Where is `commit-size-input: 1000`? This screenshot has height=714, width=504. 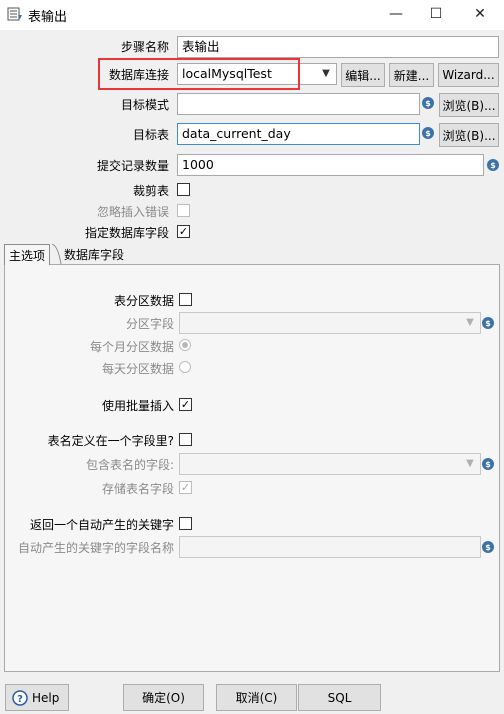
commit-size-input: 1000 is located at coordinates (330, 165).